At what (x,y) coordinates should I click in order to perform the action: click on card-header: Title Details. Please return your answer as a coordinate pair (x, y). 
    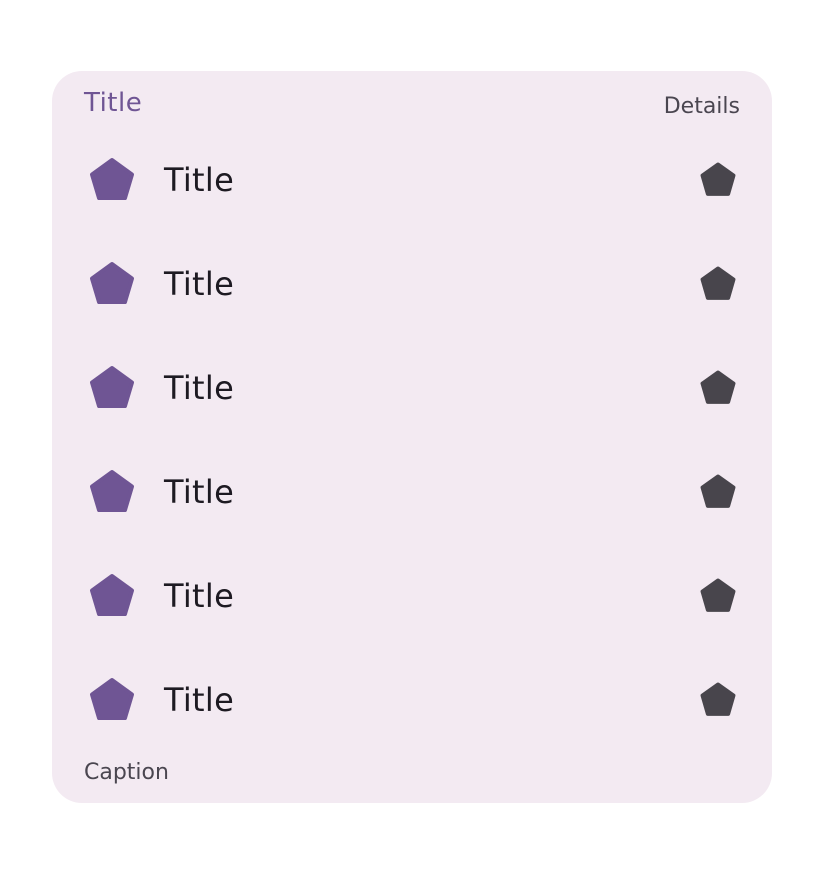
    Looking at the image, I should click on (412, 107).